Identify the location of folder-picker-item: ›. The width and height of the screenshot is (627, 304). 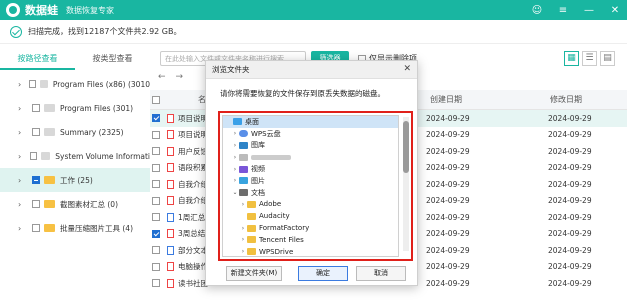
(310, 157).